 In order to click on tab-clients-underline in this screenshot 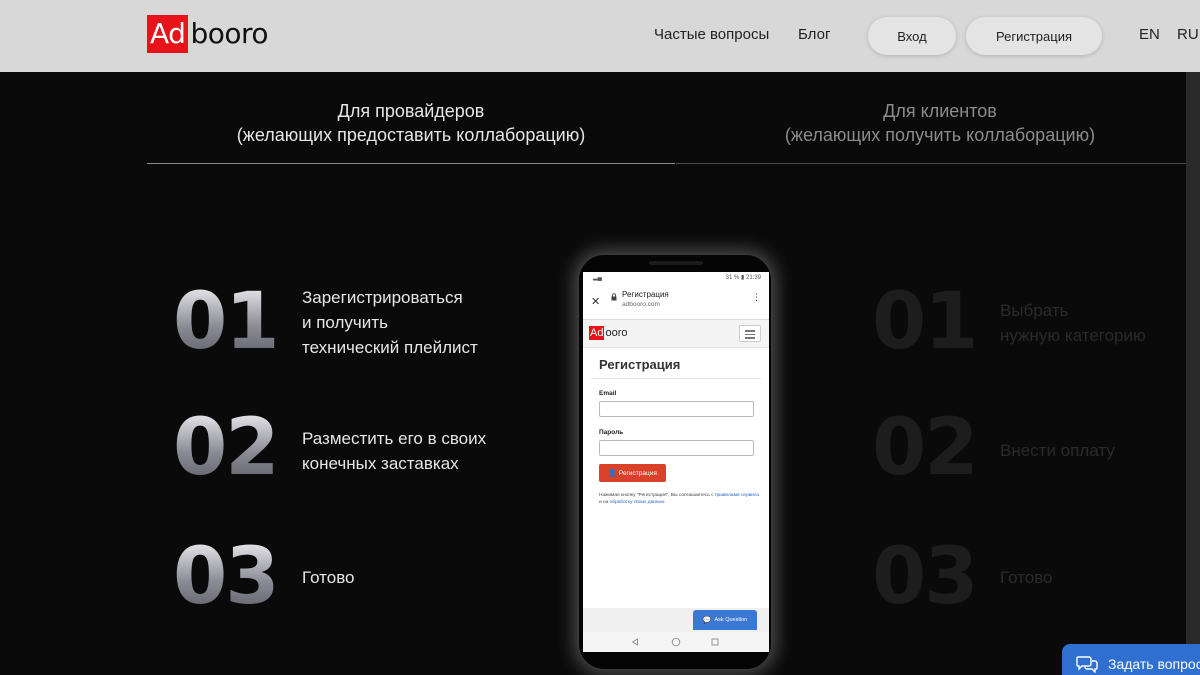, I will do `click(938, 163)`.